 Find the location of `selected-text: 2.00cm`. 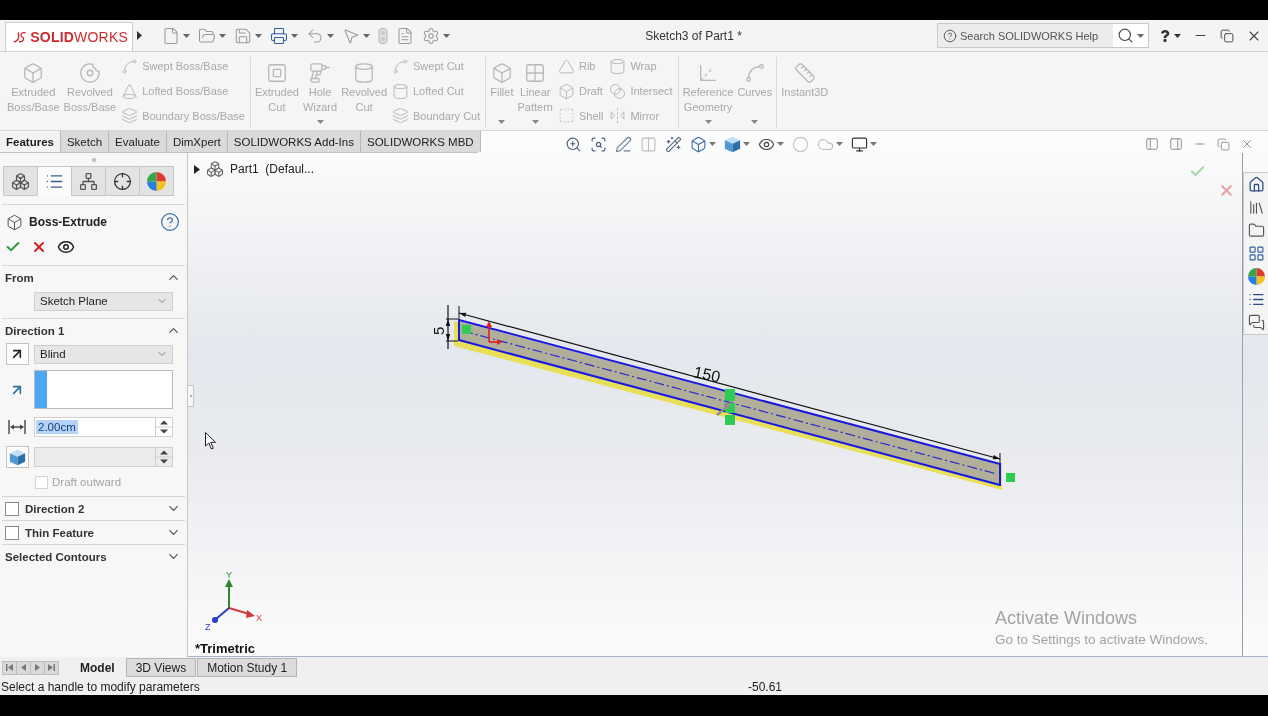

selected-text: 2.00cm is located at coordinates (57, 427).